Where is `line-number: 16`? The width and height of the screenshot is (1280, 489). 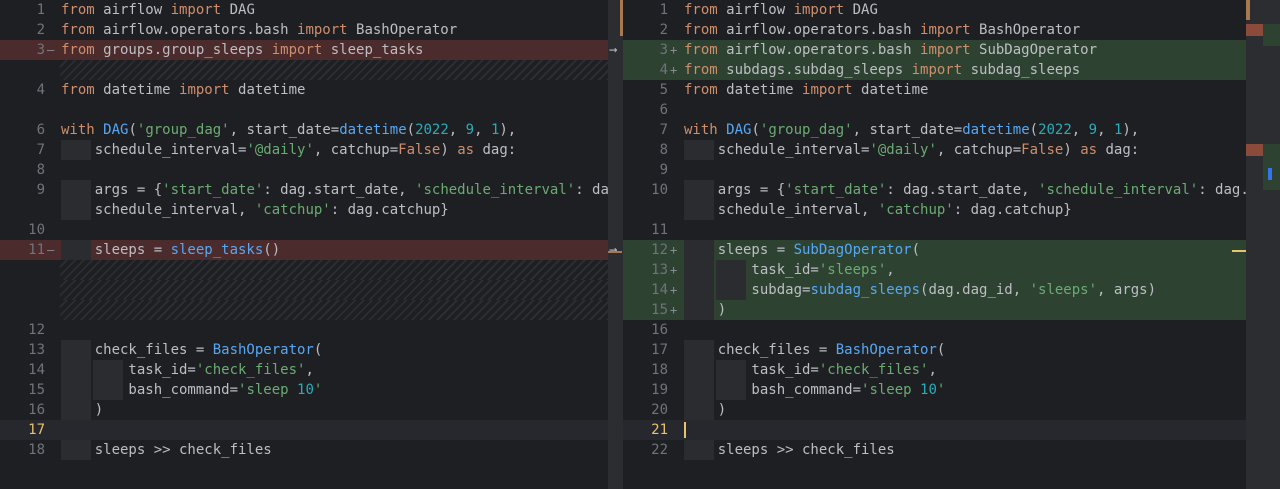 line-number: 16 is located at coordinates (659, 330).